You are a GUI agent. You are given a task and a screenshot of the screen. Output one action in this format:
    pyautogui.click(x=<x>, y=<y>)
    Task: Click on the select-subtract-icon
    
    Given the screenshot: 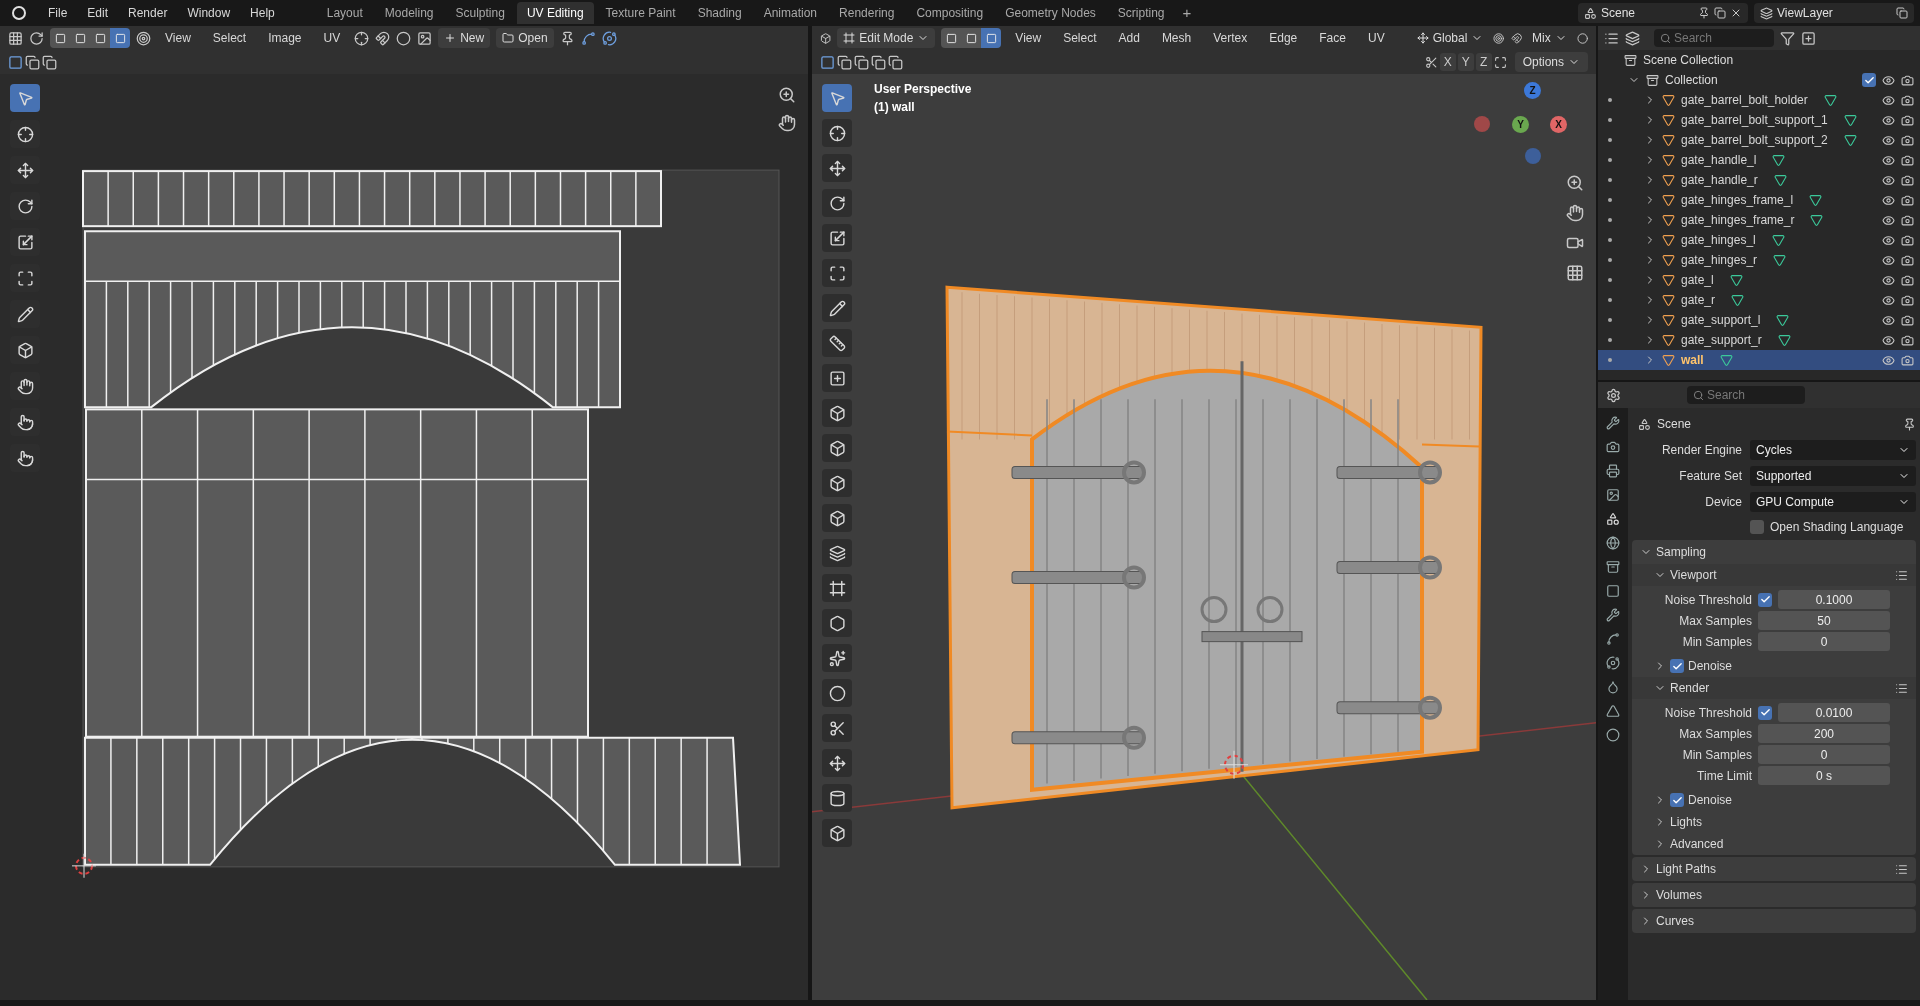 What is the action you would take?
    pyautogui.click(x=49, y=62)
    